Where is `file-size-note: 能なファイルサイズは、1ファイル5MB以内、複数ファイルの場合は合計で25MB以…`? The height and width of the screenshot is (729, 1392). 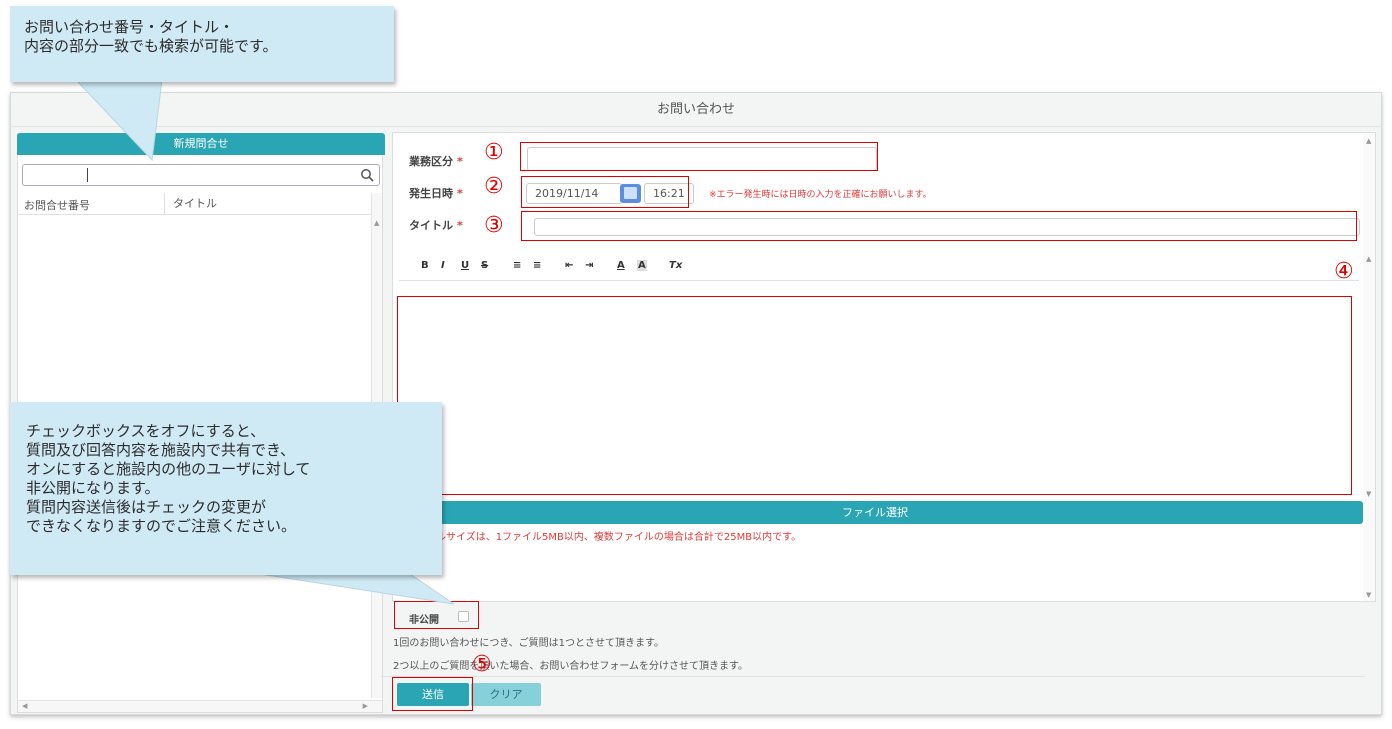
file-size-note: 能なファイルサイズは、1ファイル5MB以内、複数ファイルの場合は合計で25MB以… is located at coordinates (594, 537).